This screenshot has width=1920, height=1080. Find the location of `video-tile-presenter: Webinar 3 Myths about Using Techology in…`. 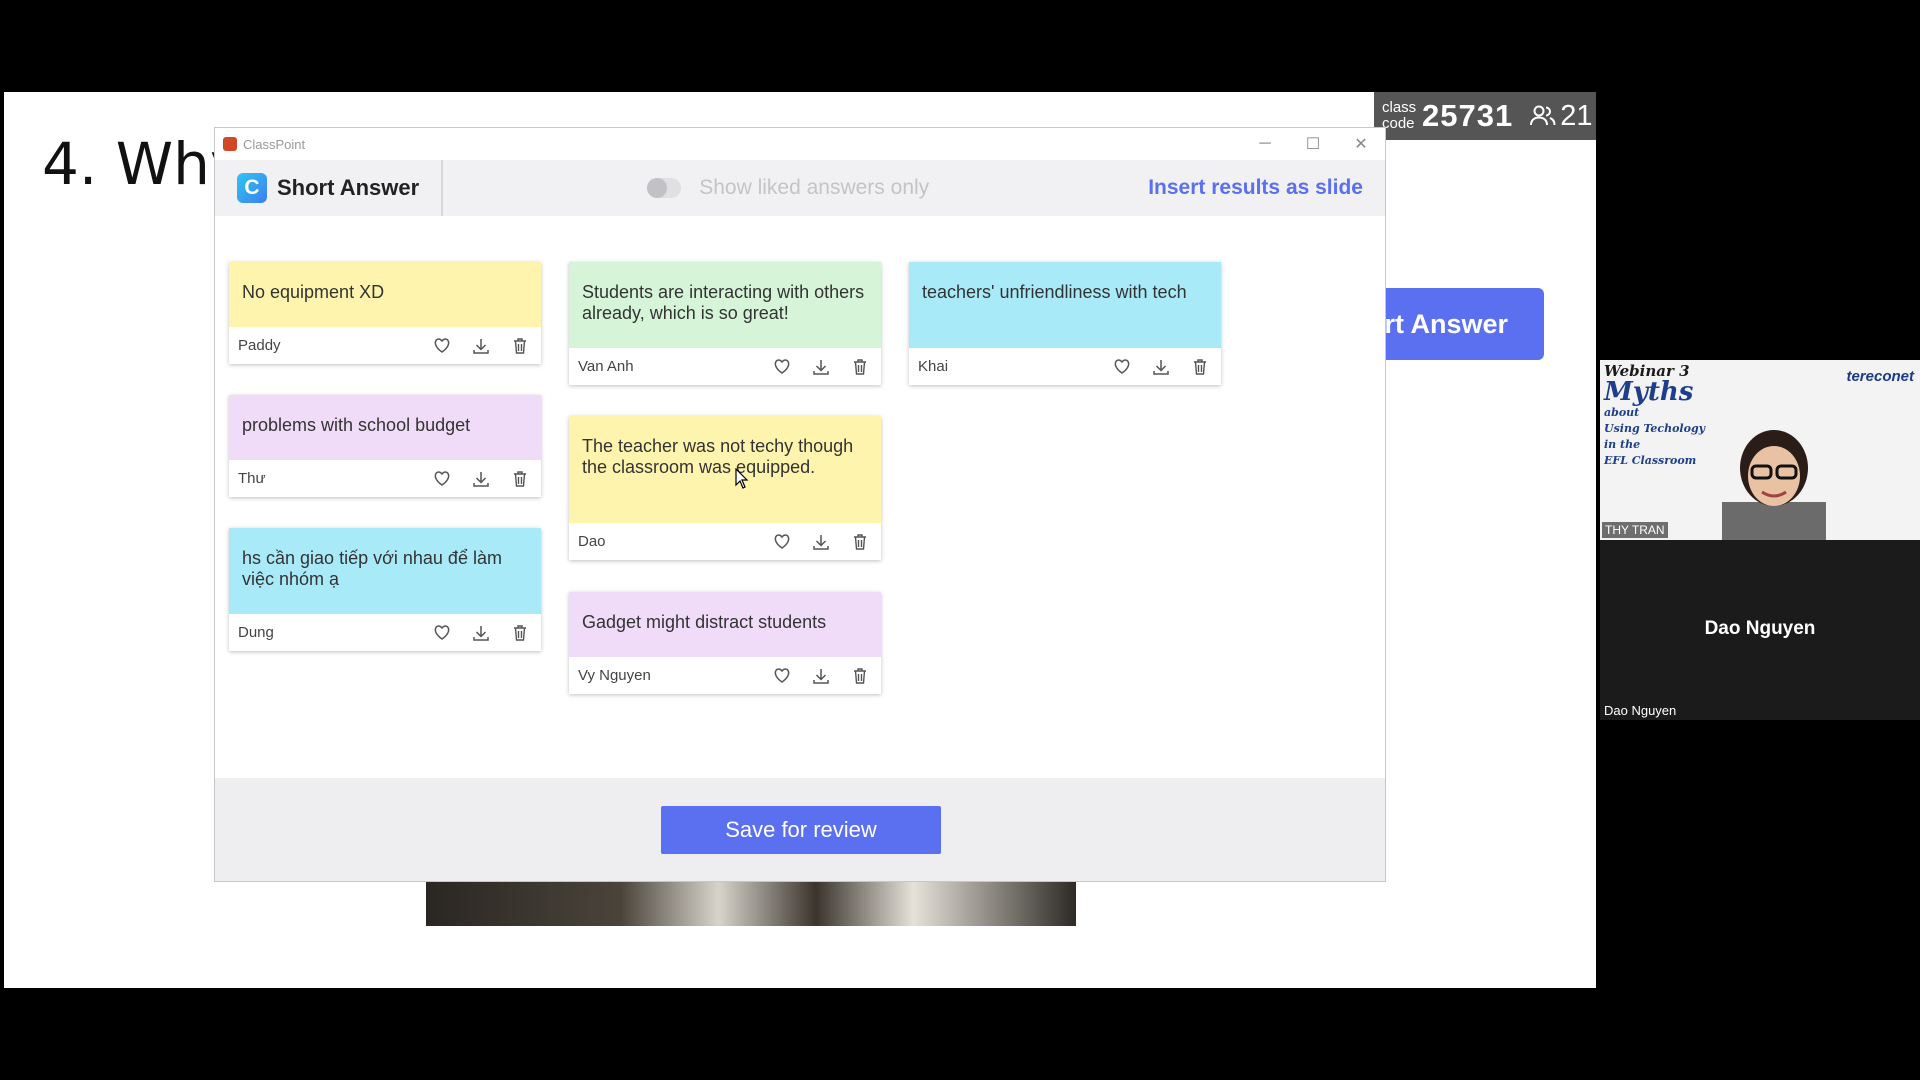

video-tile-presenter: Webinar 3 Myths about Using Techology in… is located at coordinates (1760, 450).